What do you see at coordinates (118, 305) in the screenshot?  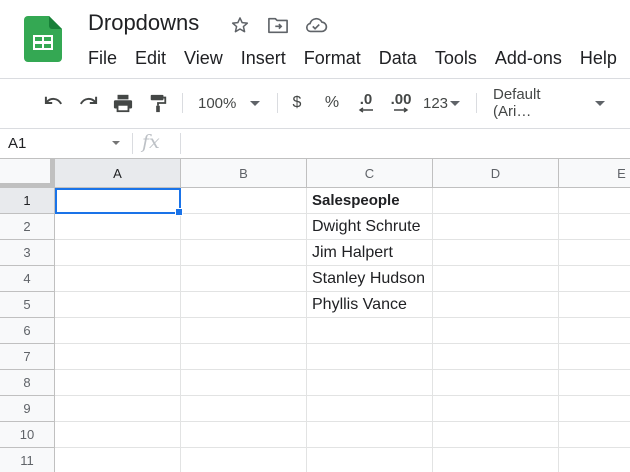 I see `cell-a5` at bounding box center [118, 305].